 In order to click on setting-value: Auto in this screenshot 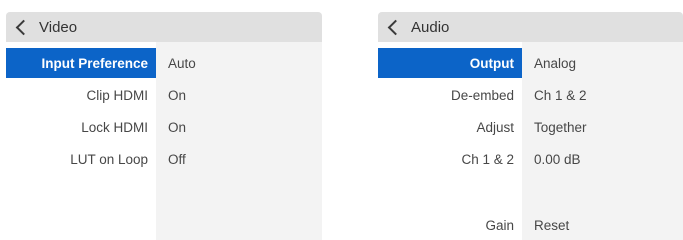, I will do `click(182, 63)`.